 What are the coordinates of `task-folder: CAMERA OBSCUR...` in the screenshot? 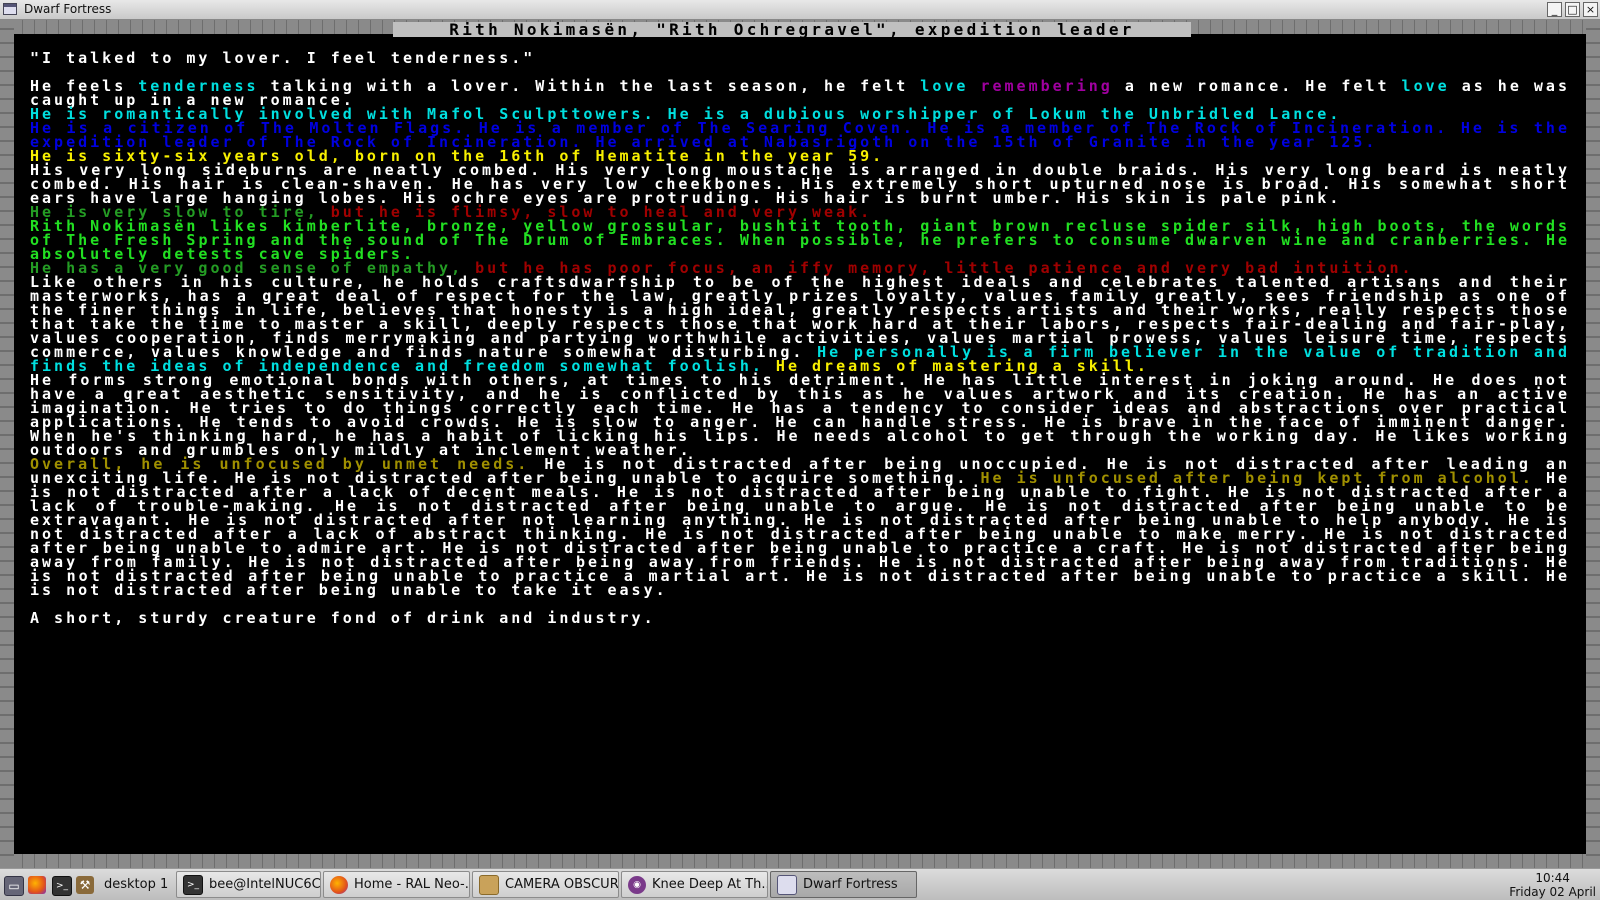 It's located at (545, 884).